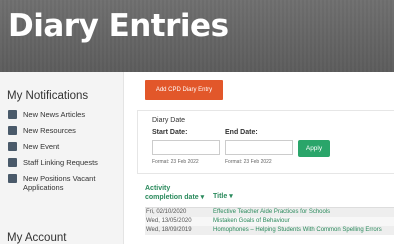 The image size is (394, 244). I want to click on table-header: Activity completion date ▾ Title ▾, so click(269, 196).